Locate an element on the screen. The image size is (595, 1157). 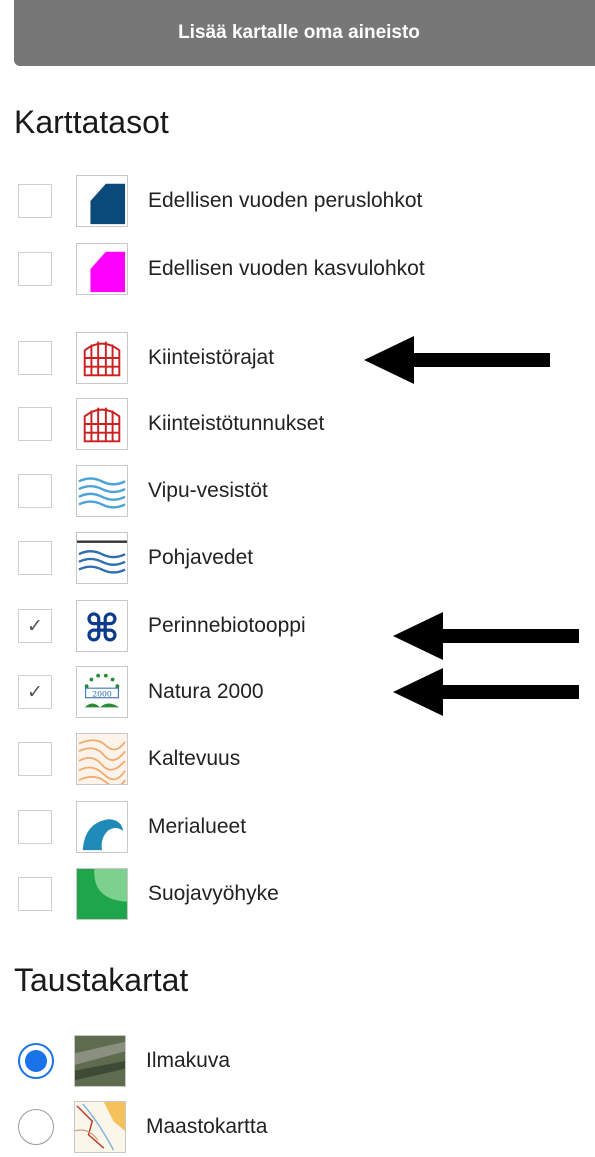
magenta-parcel-icon is located at coordinates (102, 269).